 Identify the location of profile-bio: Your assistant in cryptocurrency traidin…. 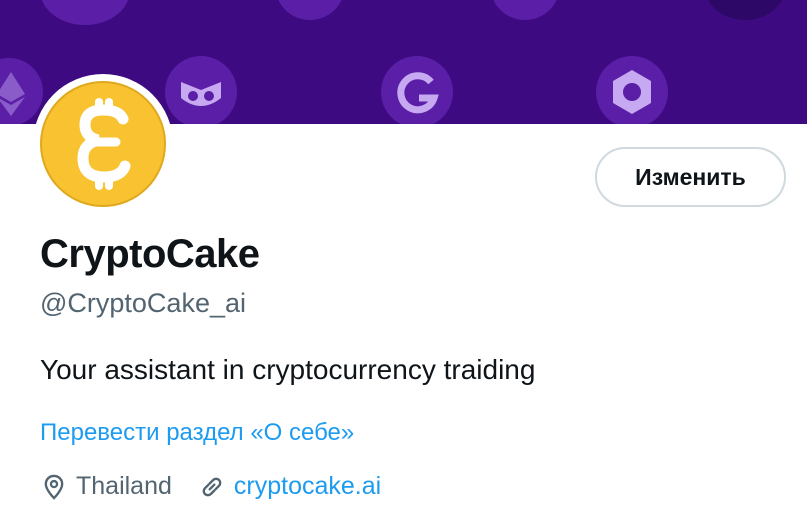
(288, 369).